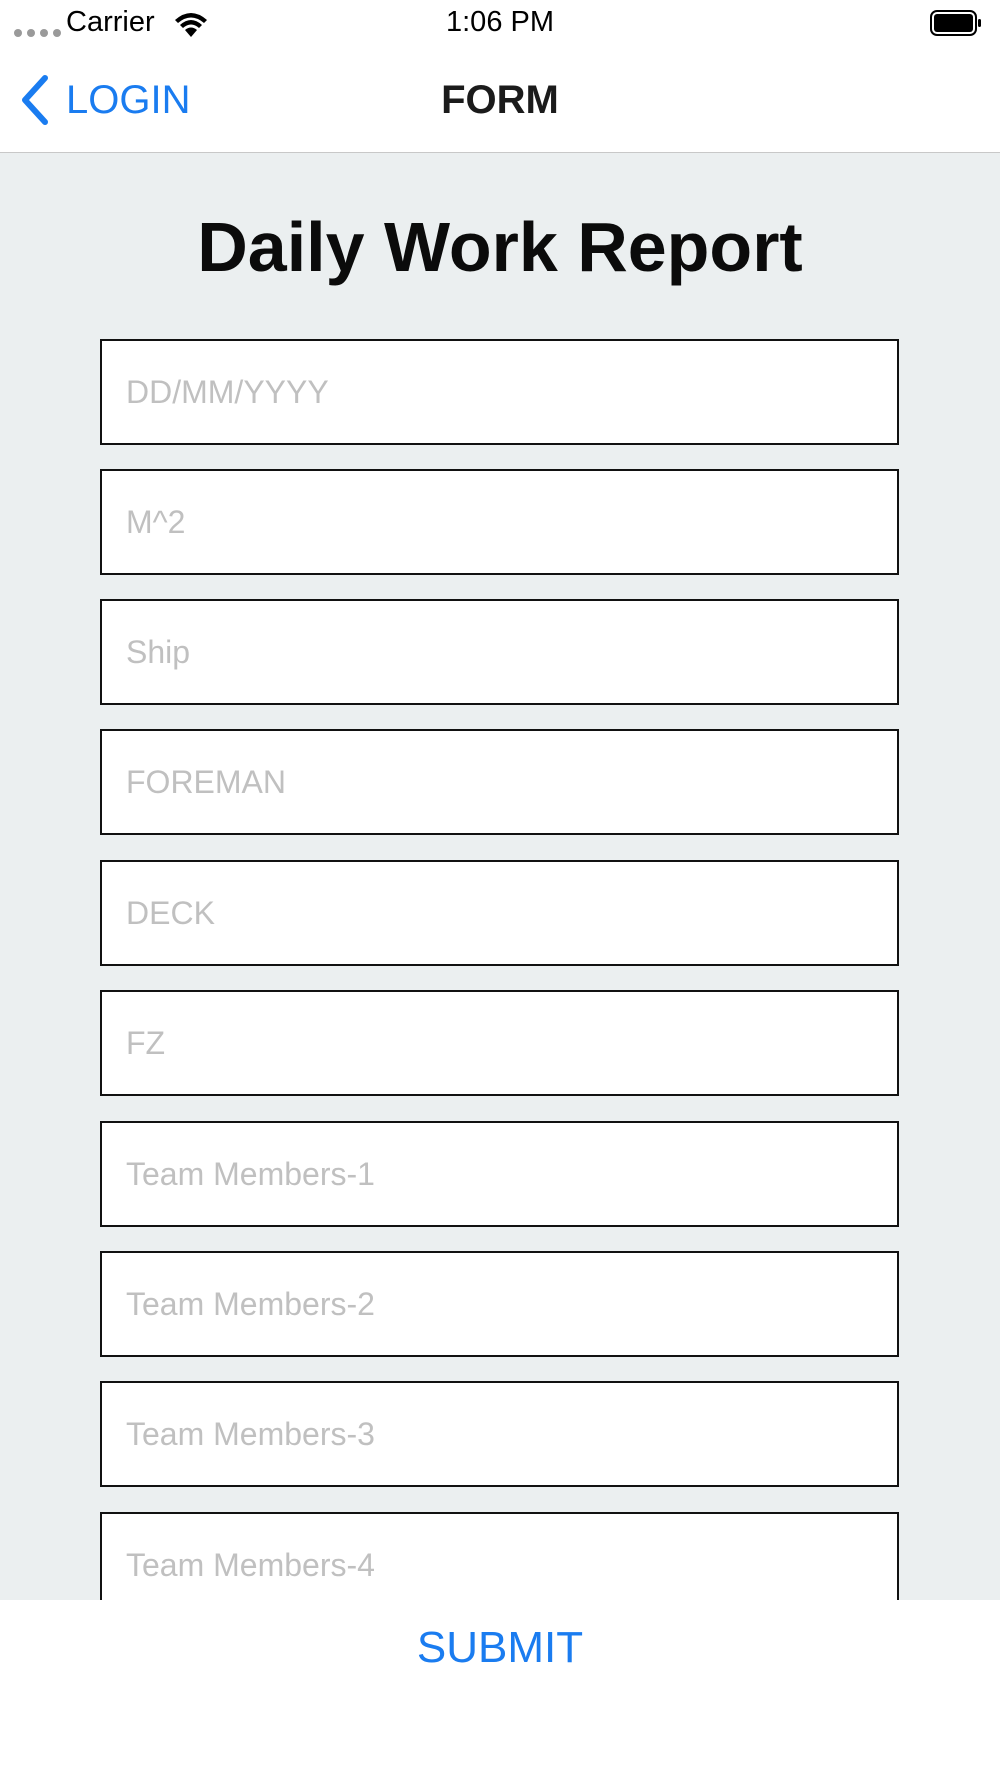  I want to click on battery-icon, so click(955, 23).